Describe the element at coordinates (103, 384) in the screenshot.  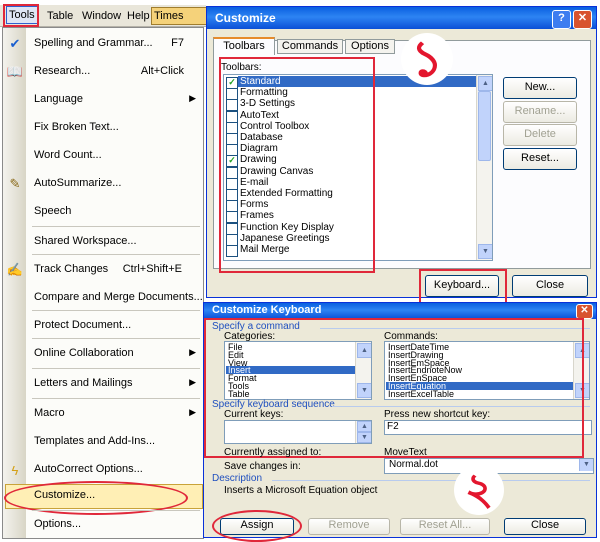
I see `menu-item-letters-mailings: Letters and Mailings ▶` at that location.